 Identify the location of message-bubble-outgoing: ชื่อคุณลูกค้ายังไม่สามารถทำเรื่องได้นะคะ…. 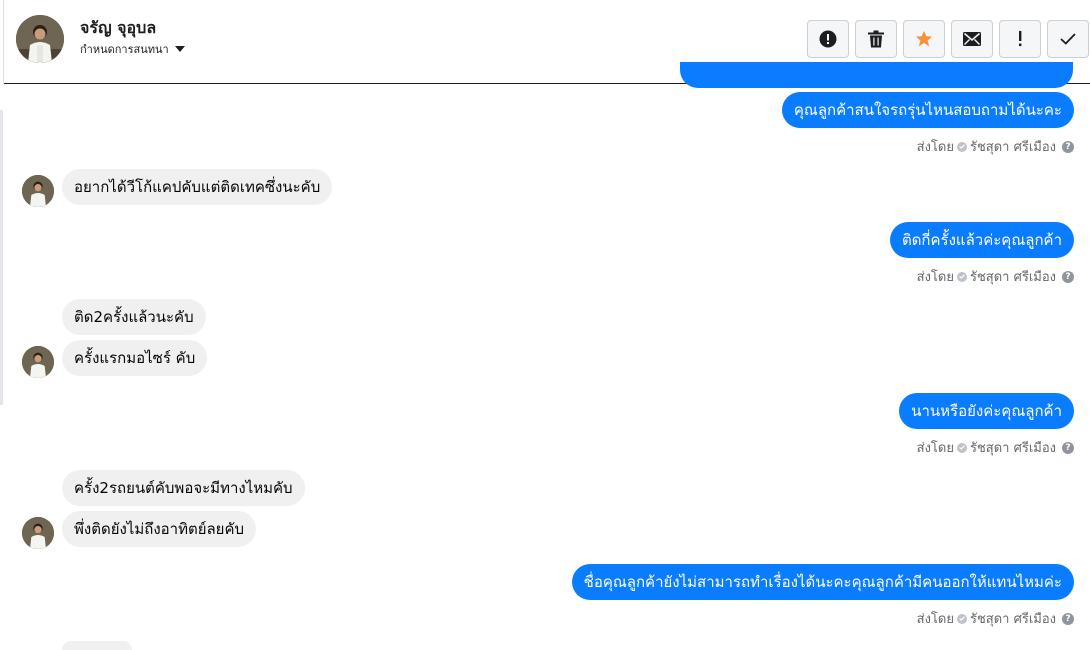
(822, 582).